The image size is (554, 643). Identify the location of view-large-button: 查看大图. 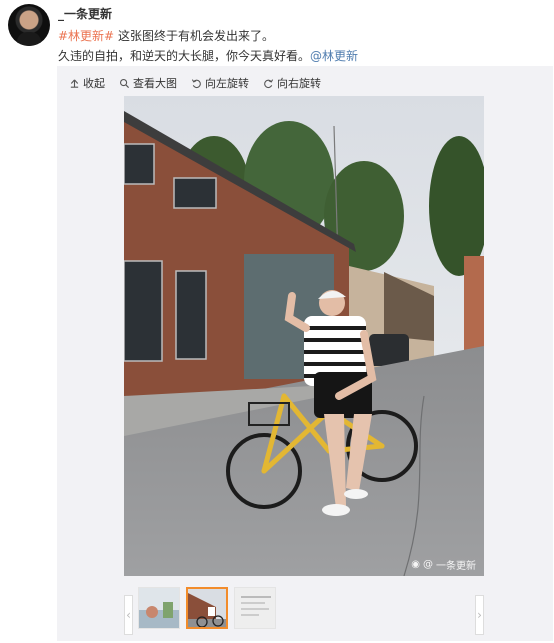
(148, 83).